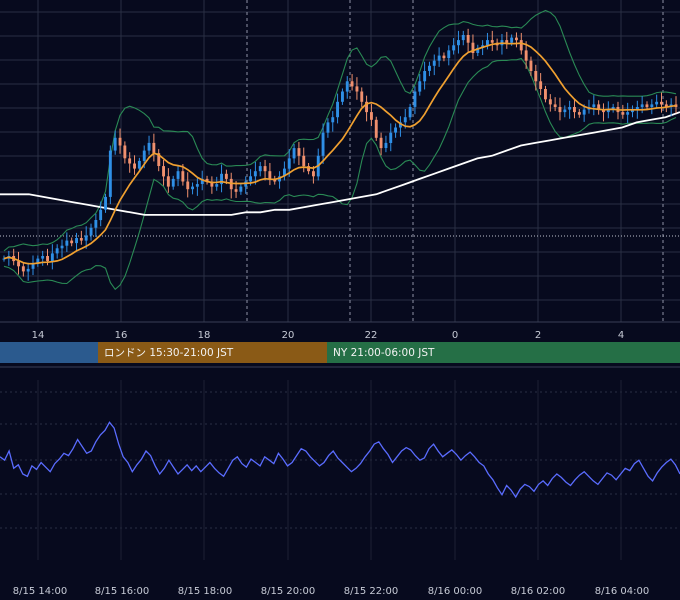 This screenshot has width=680, height=600. Describe the element at coordinates (384, 353) in the screenshot. I see `session-label: NY 21:00-06:00 JST` at that location.